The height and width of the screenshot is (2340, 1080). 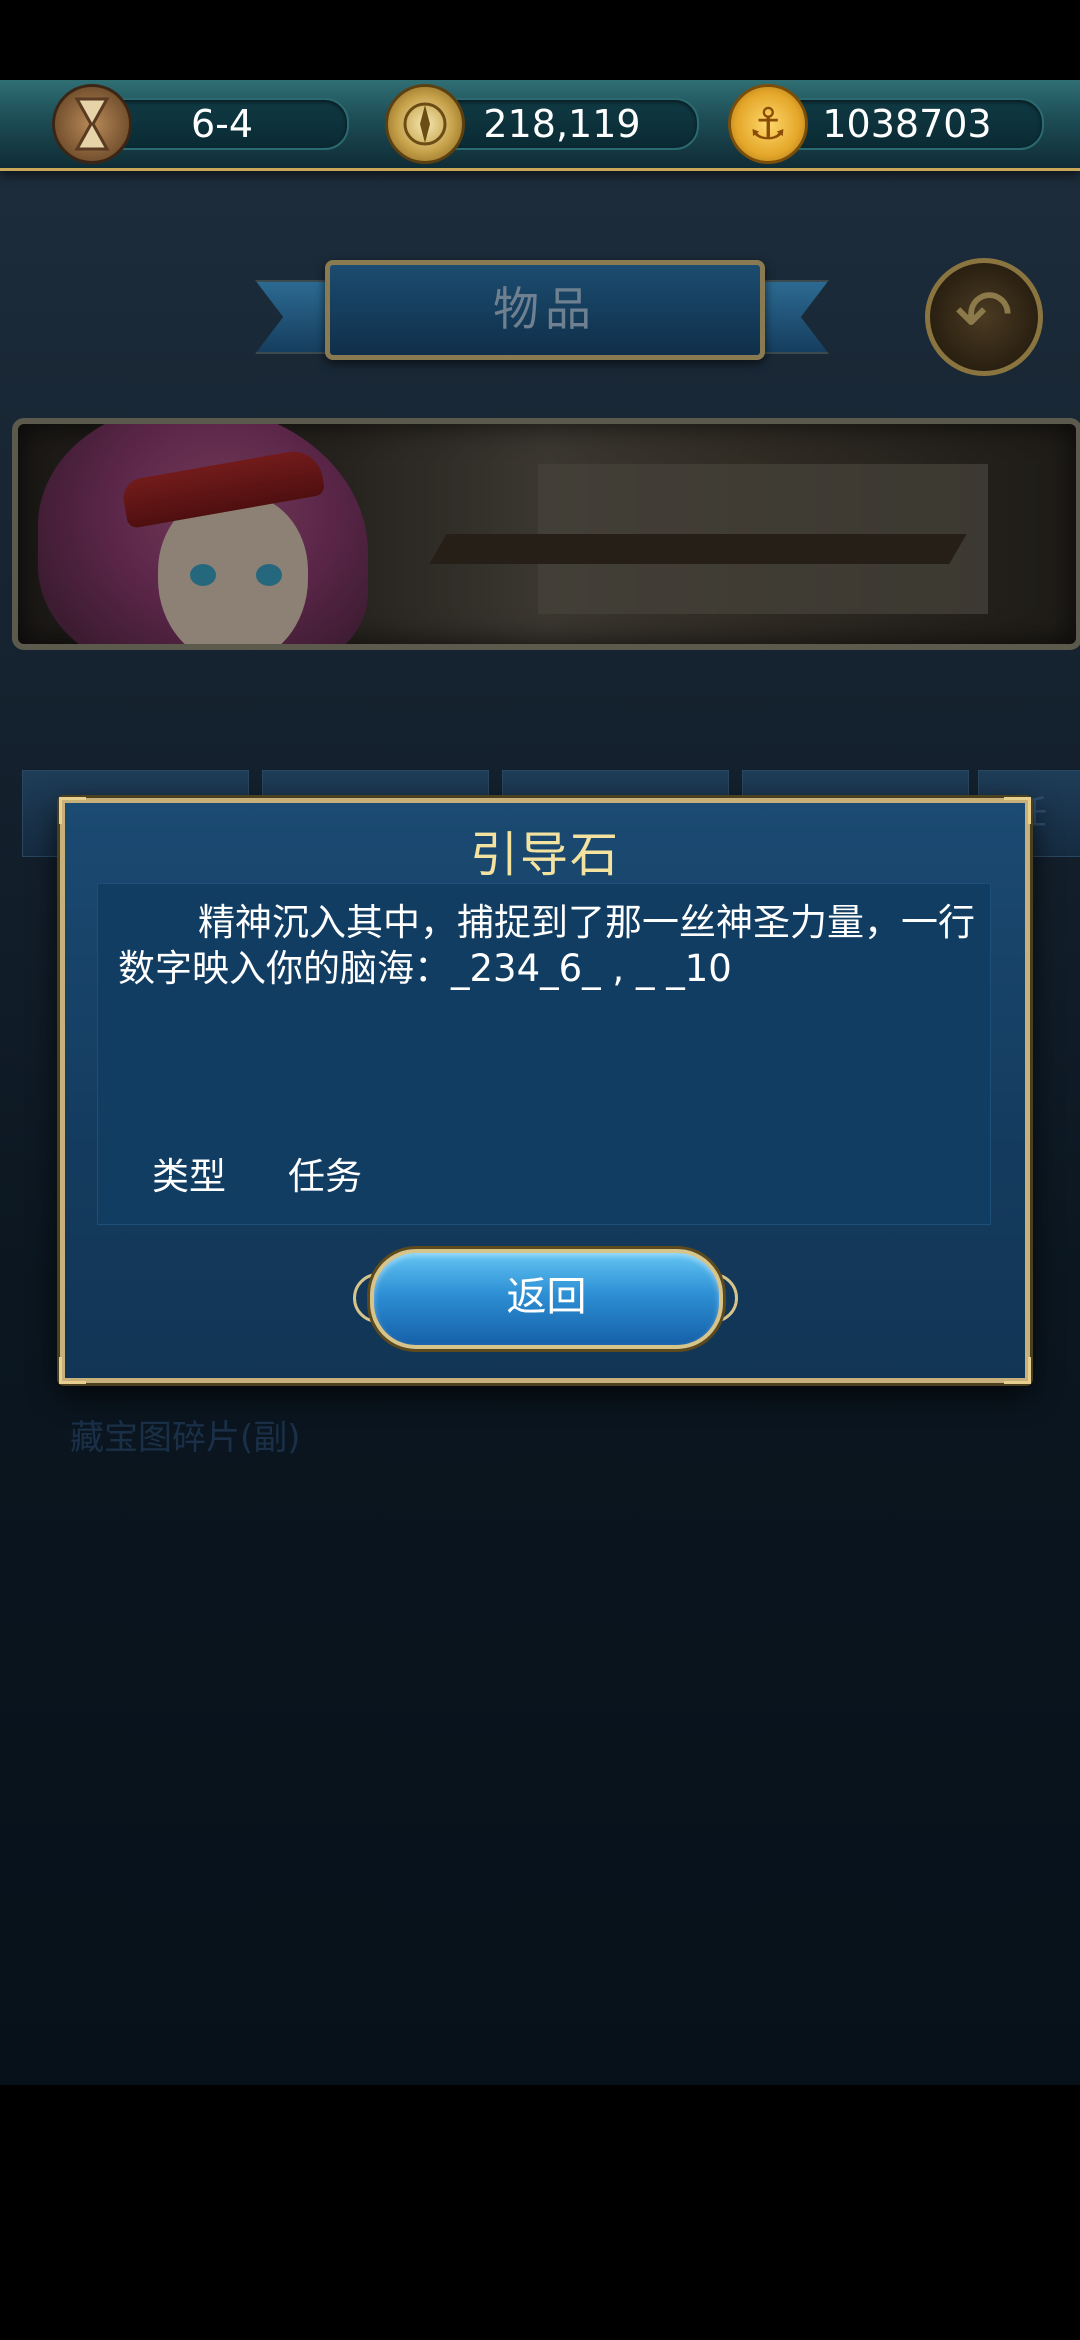 What do you see at coordinates (425, 124) in the screenshot?
I see `compass-icon` at bounding box center [425, 124].